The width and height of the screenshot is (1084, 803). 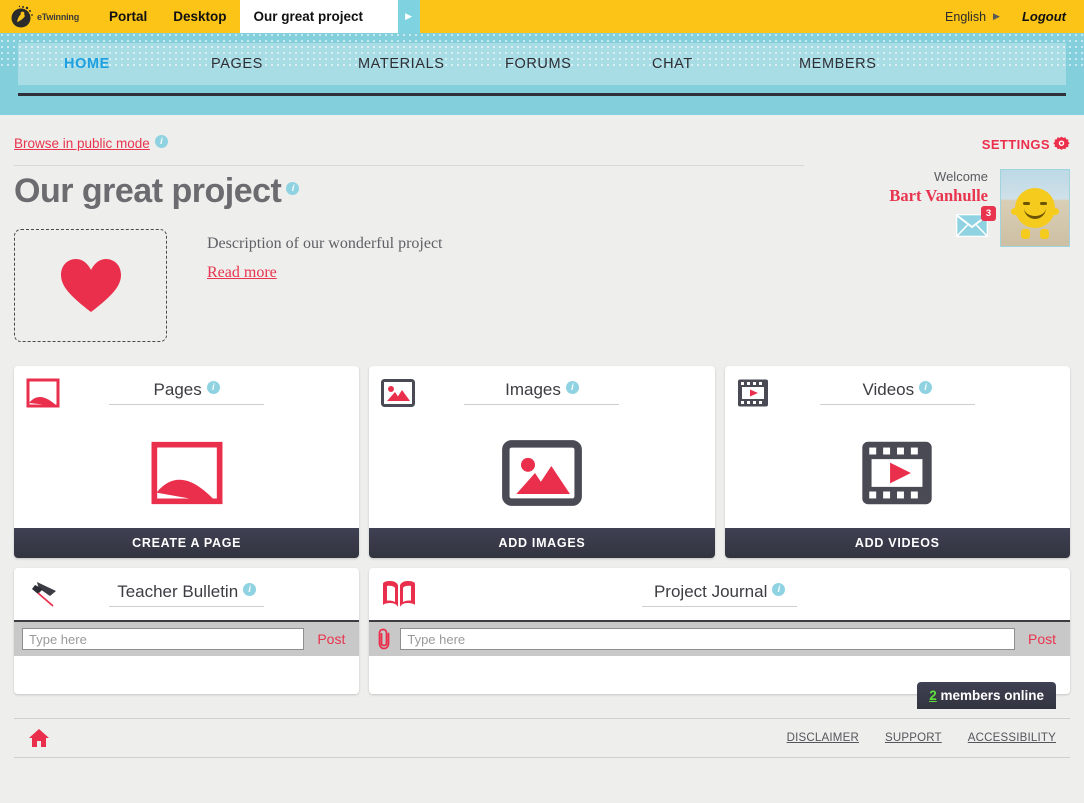 What do you see at coordinates (1026, 144) in the screenshot?
I see `settings-button: SETTINGS` at bounding box center [1026, 144].